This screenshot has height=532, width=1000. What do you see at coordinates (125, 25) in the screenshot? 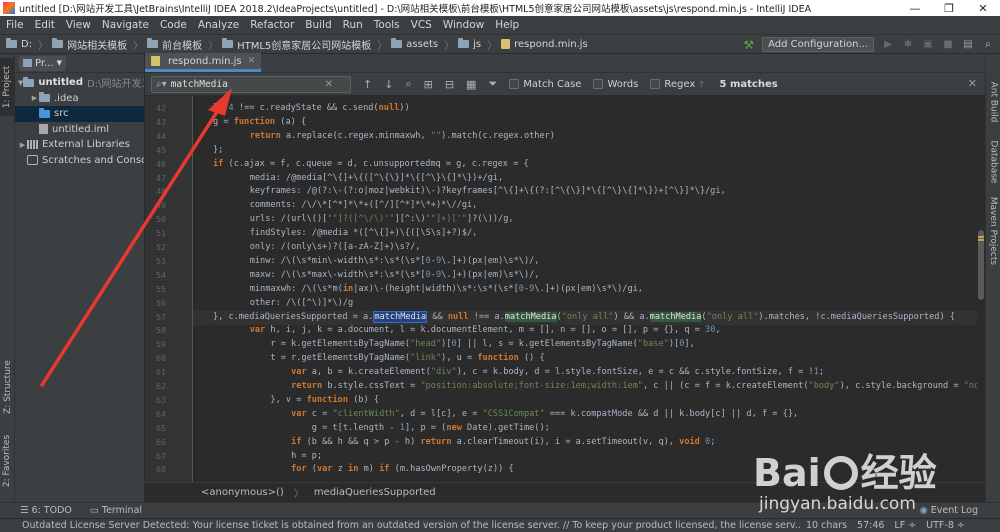
I see `menu-navigate: Navigate` at bounding box center [125, 25].